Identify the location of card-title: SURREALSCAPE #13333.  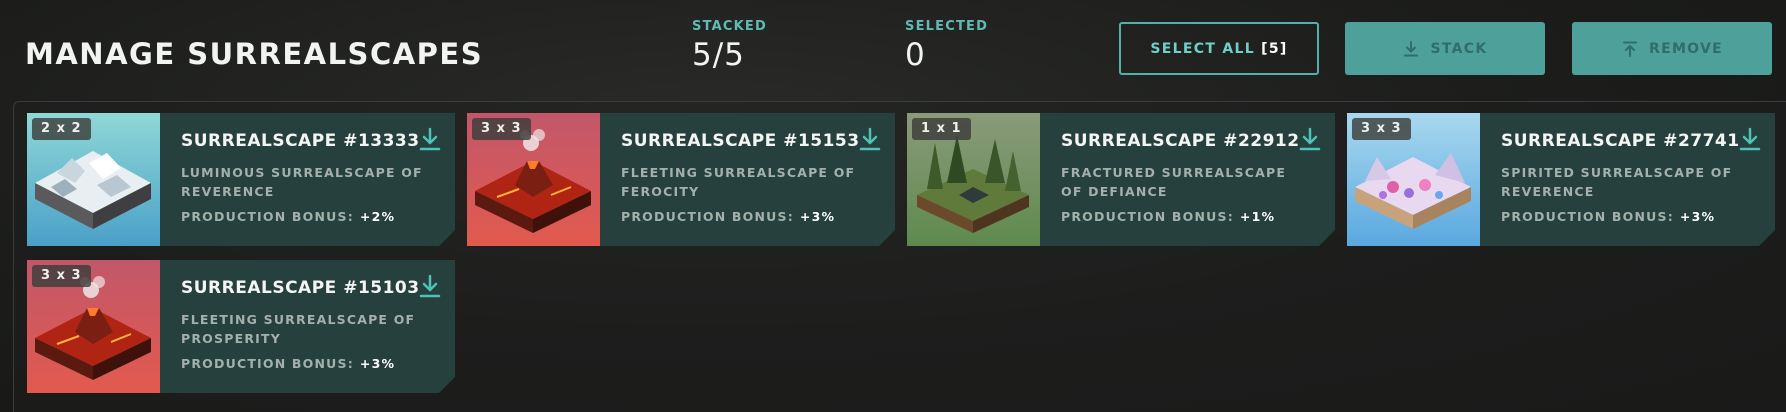
(300, 141).